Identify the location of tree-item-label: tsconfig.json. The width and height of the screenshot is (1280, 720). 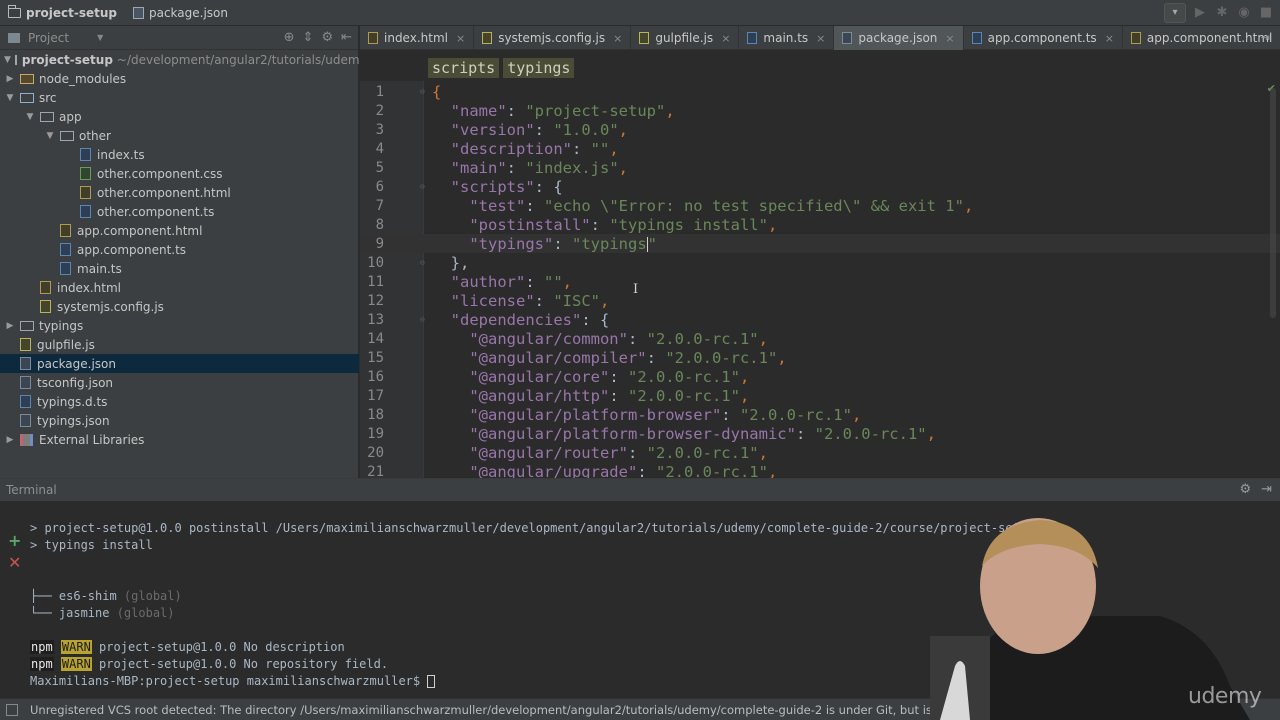
(75, 382).